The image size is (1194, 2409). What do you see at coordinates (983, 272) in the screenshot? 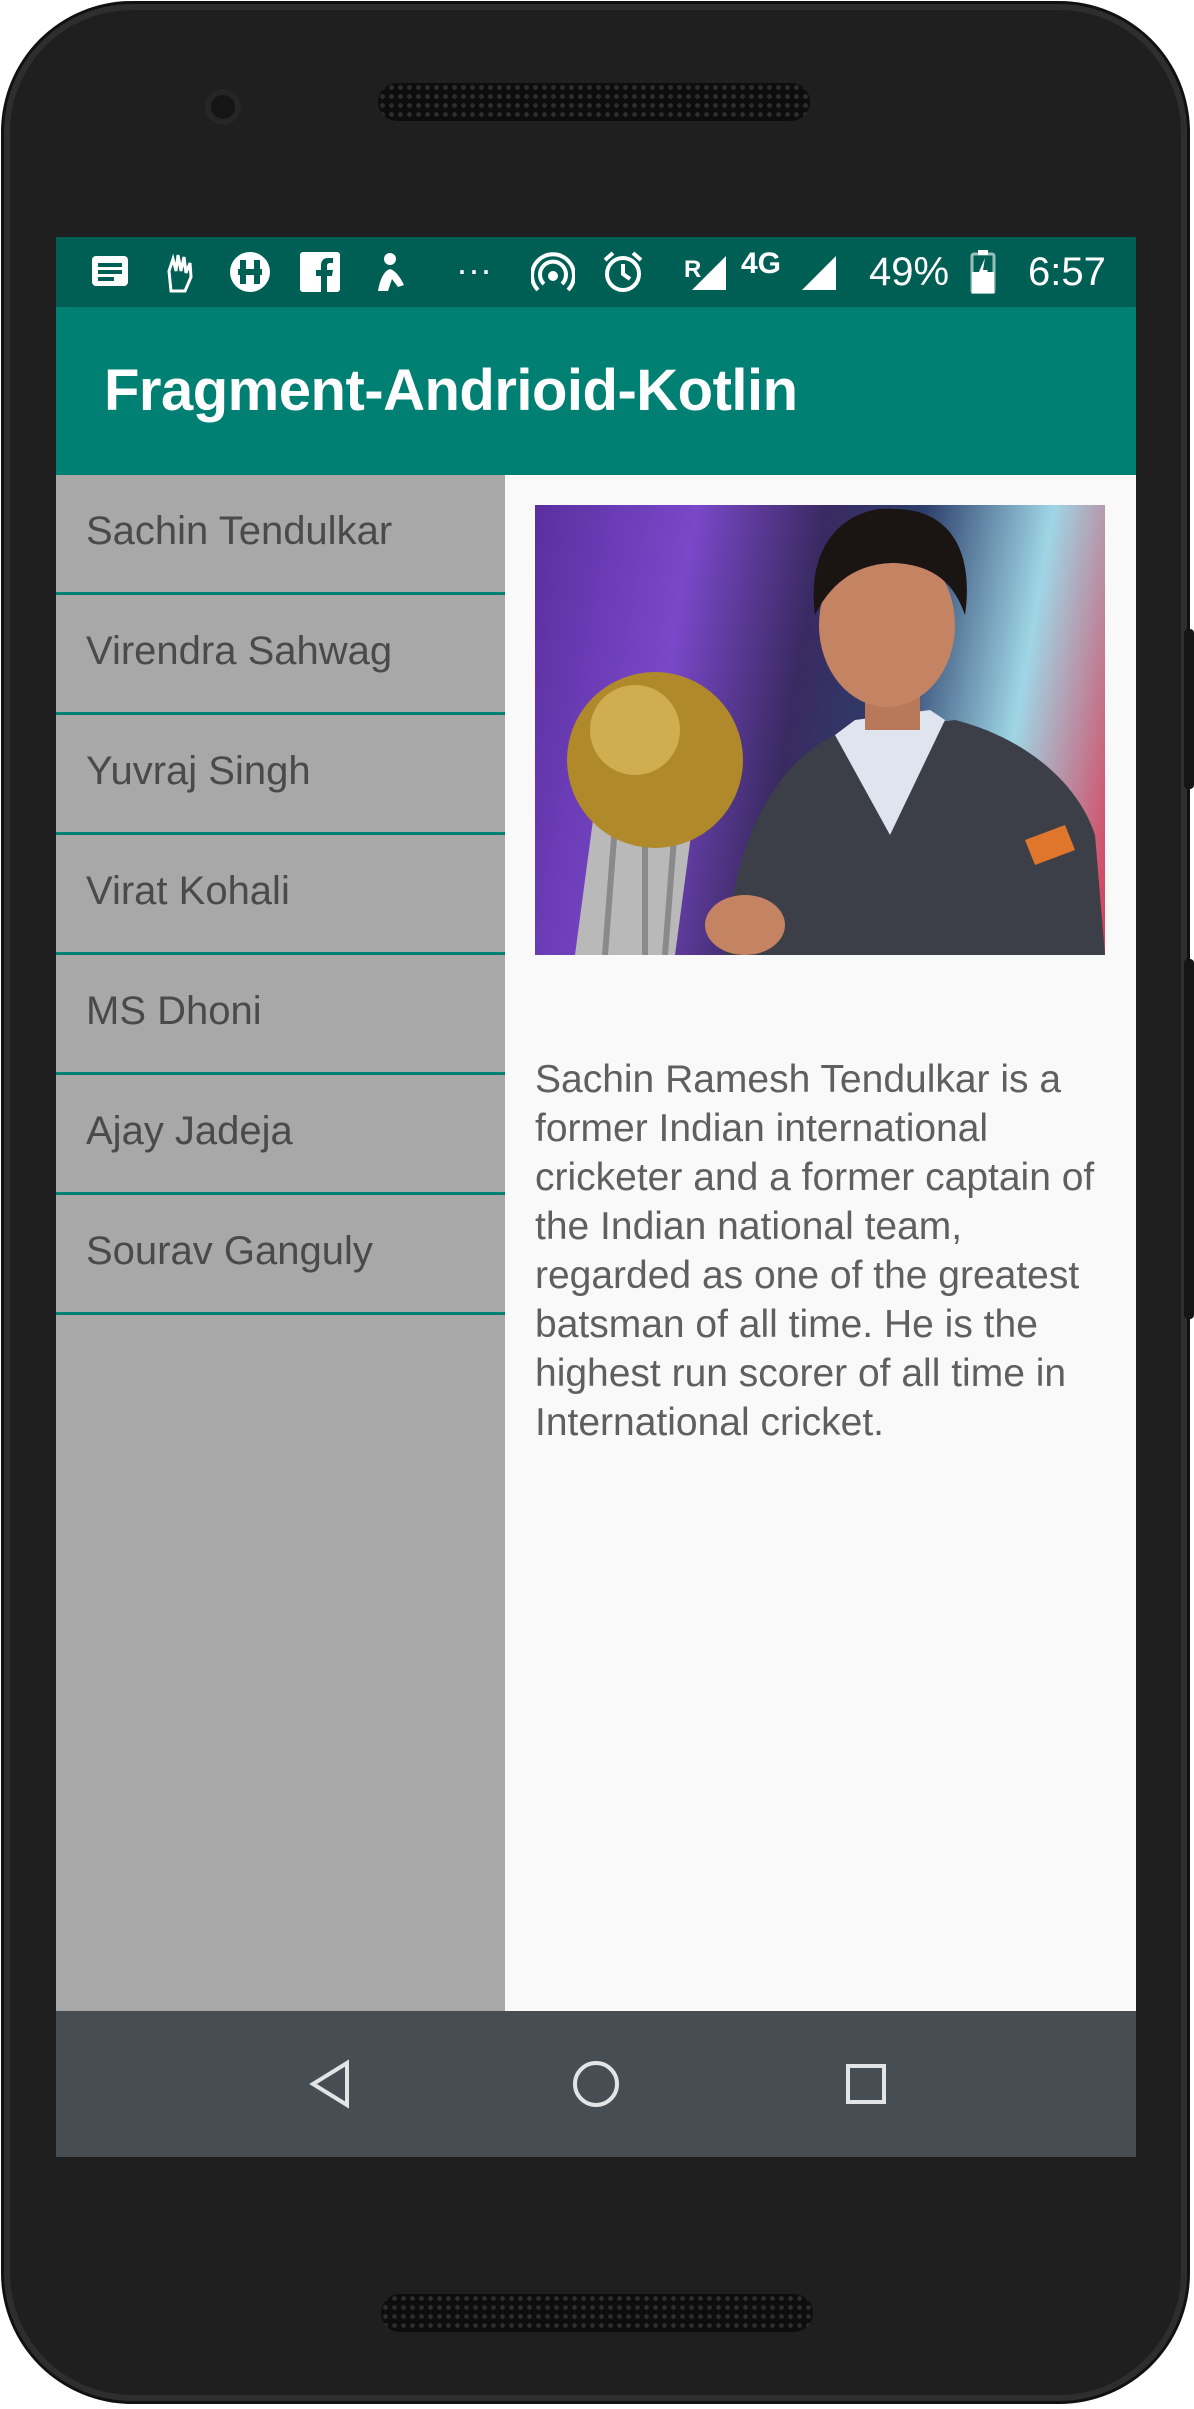
I see `battery-icon` at bounding box center [983, 272].